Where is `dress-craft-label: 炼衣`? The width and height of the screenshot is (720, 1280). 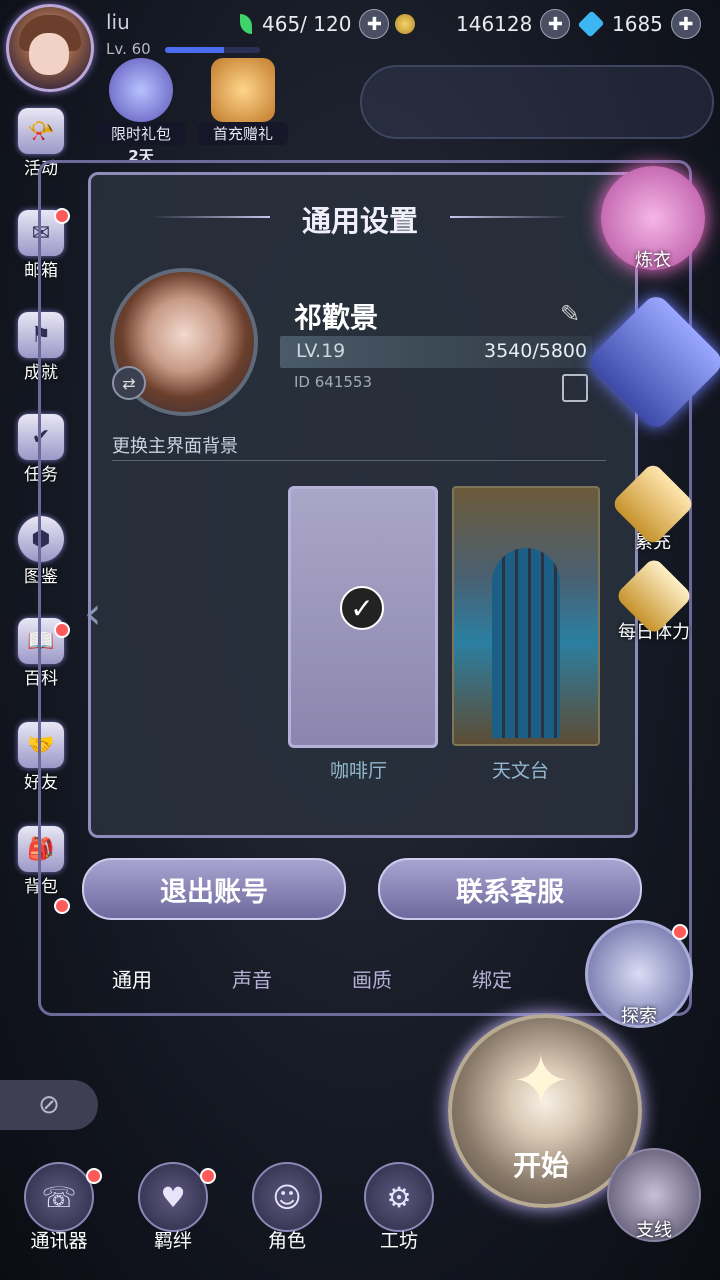 dress-craft-label: 炼衣 is located at coordinates (653, 260).